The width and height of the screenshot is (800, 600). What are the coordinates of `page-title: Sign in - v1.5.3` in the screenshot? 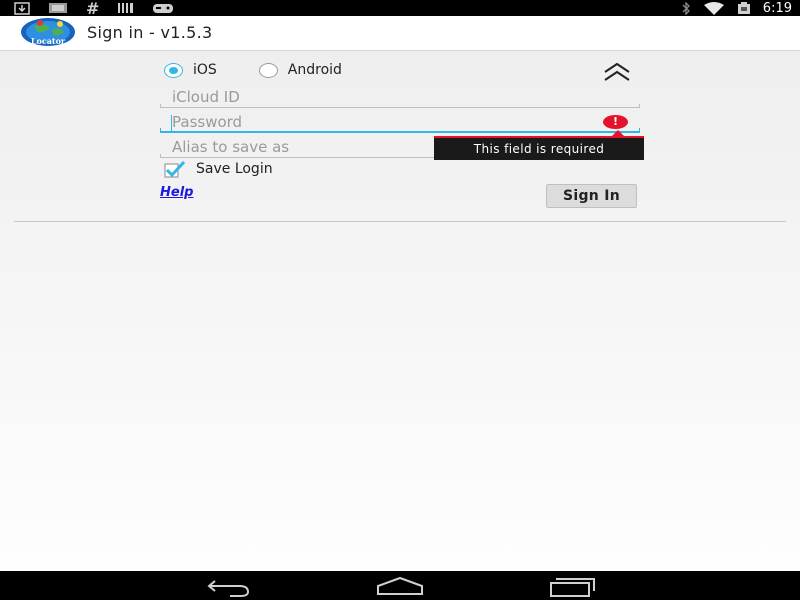 It's located at (150, 32).